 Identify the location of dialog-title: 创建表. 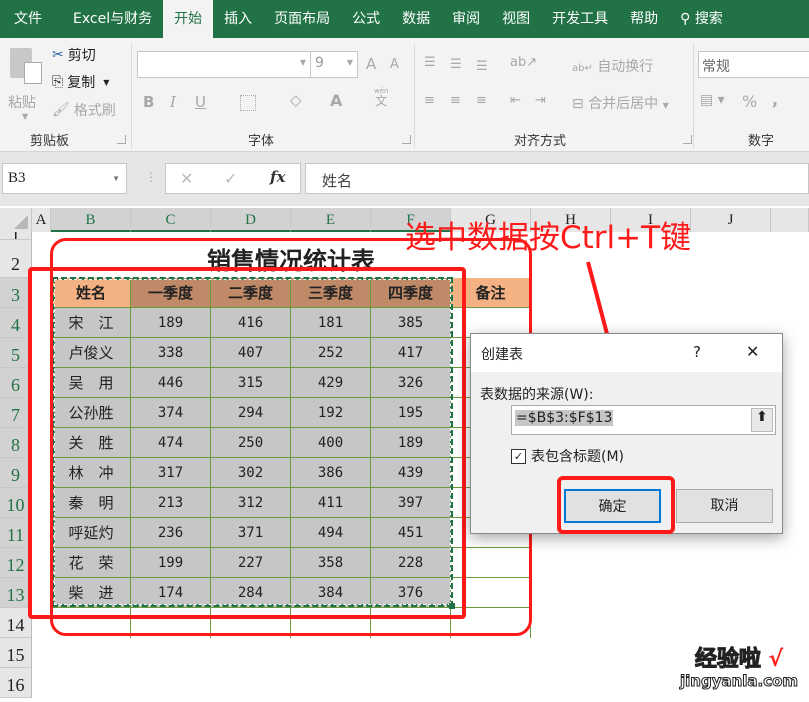
(502, 355).